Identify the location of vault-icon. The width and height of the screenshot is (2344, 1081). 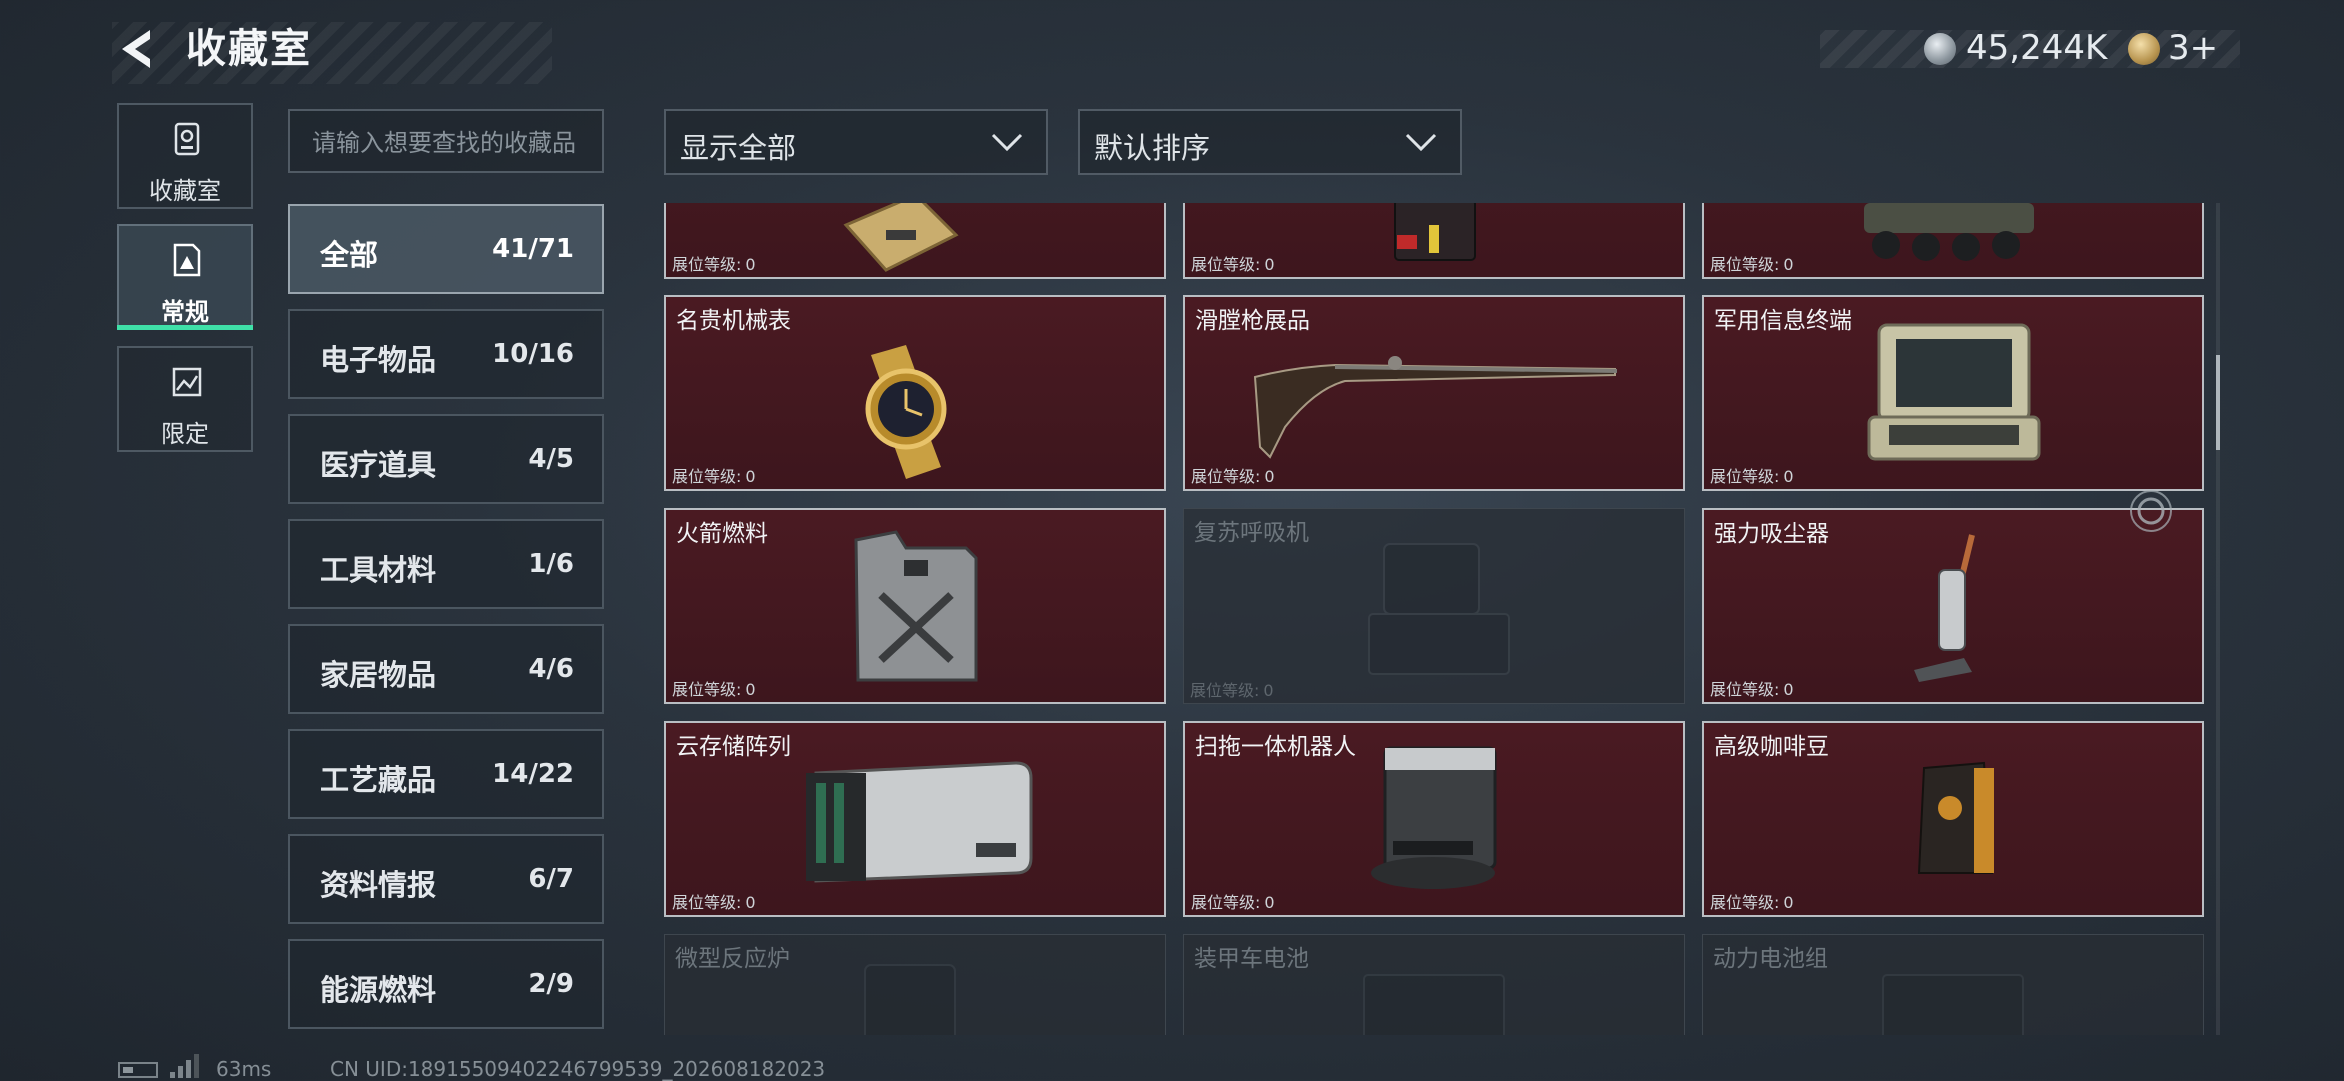
(187, 139).